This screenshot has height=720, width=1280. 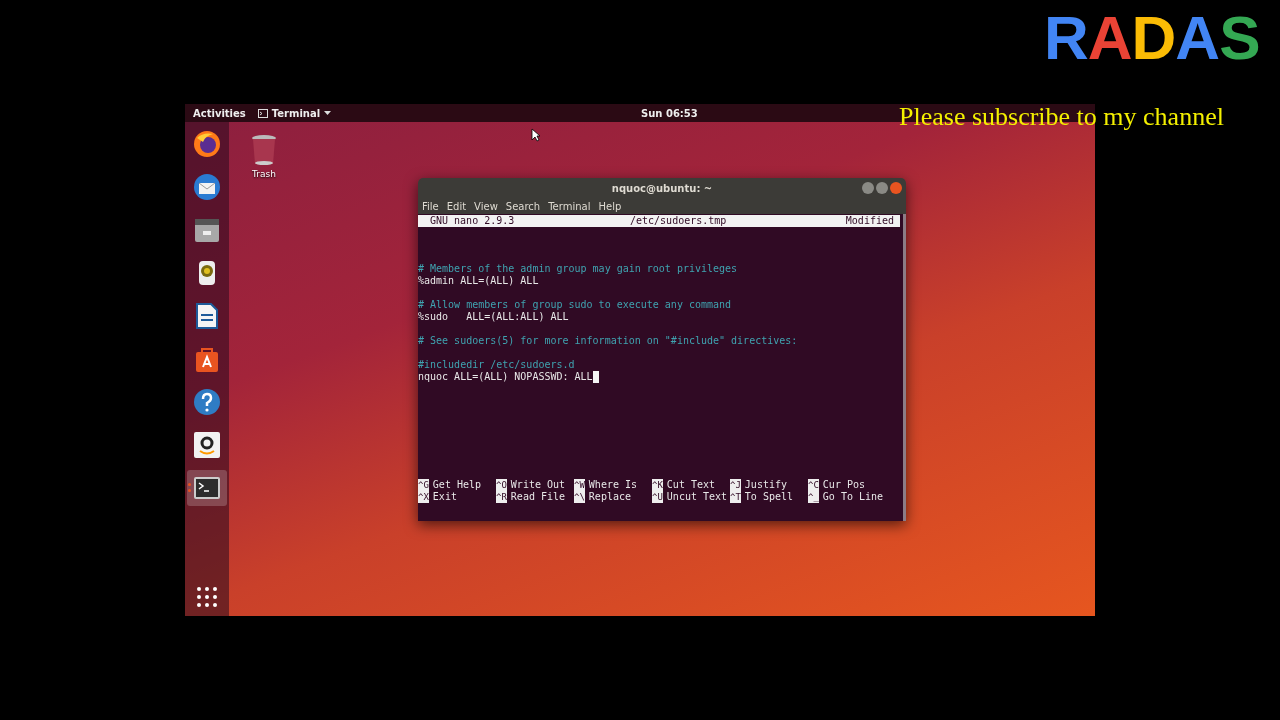 What do you see at coordinates (882, 188) in the screenshot?
I see `maximize-button` at bounding box center [882, 188].